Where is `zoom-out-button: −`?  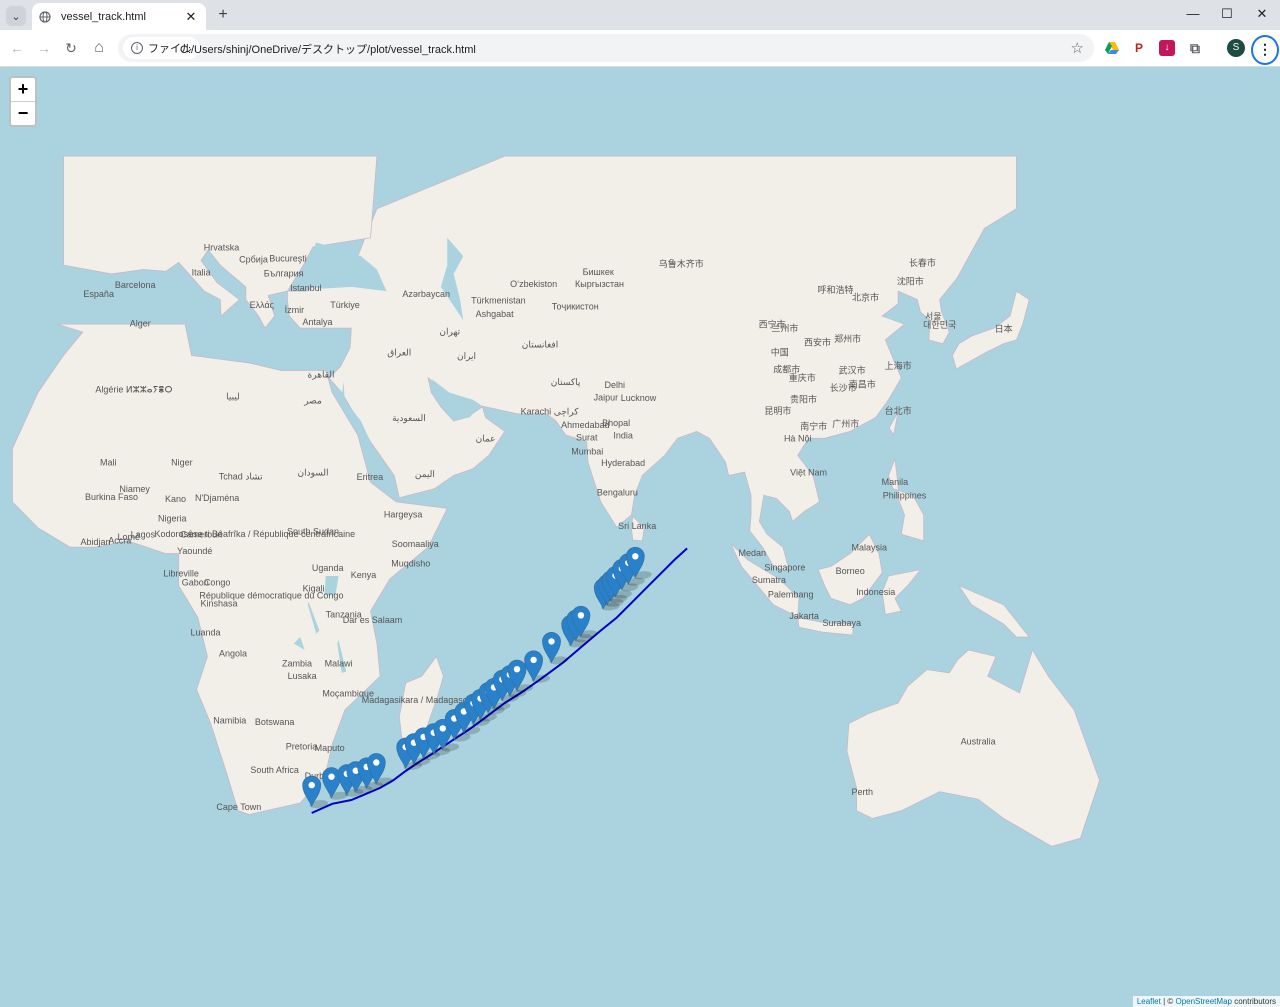 zoom-out-button: − is located at coordinates (23, 113).